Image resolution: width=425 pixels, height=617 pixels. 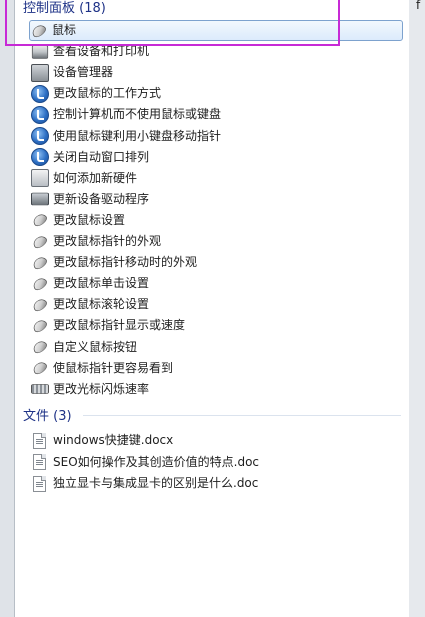 What do you see at coordinates (40, 72) in the screenshot?
I see `device-manager-icon` at bounding box center [40, 72].